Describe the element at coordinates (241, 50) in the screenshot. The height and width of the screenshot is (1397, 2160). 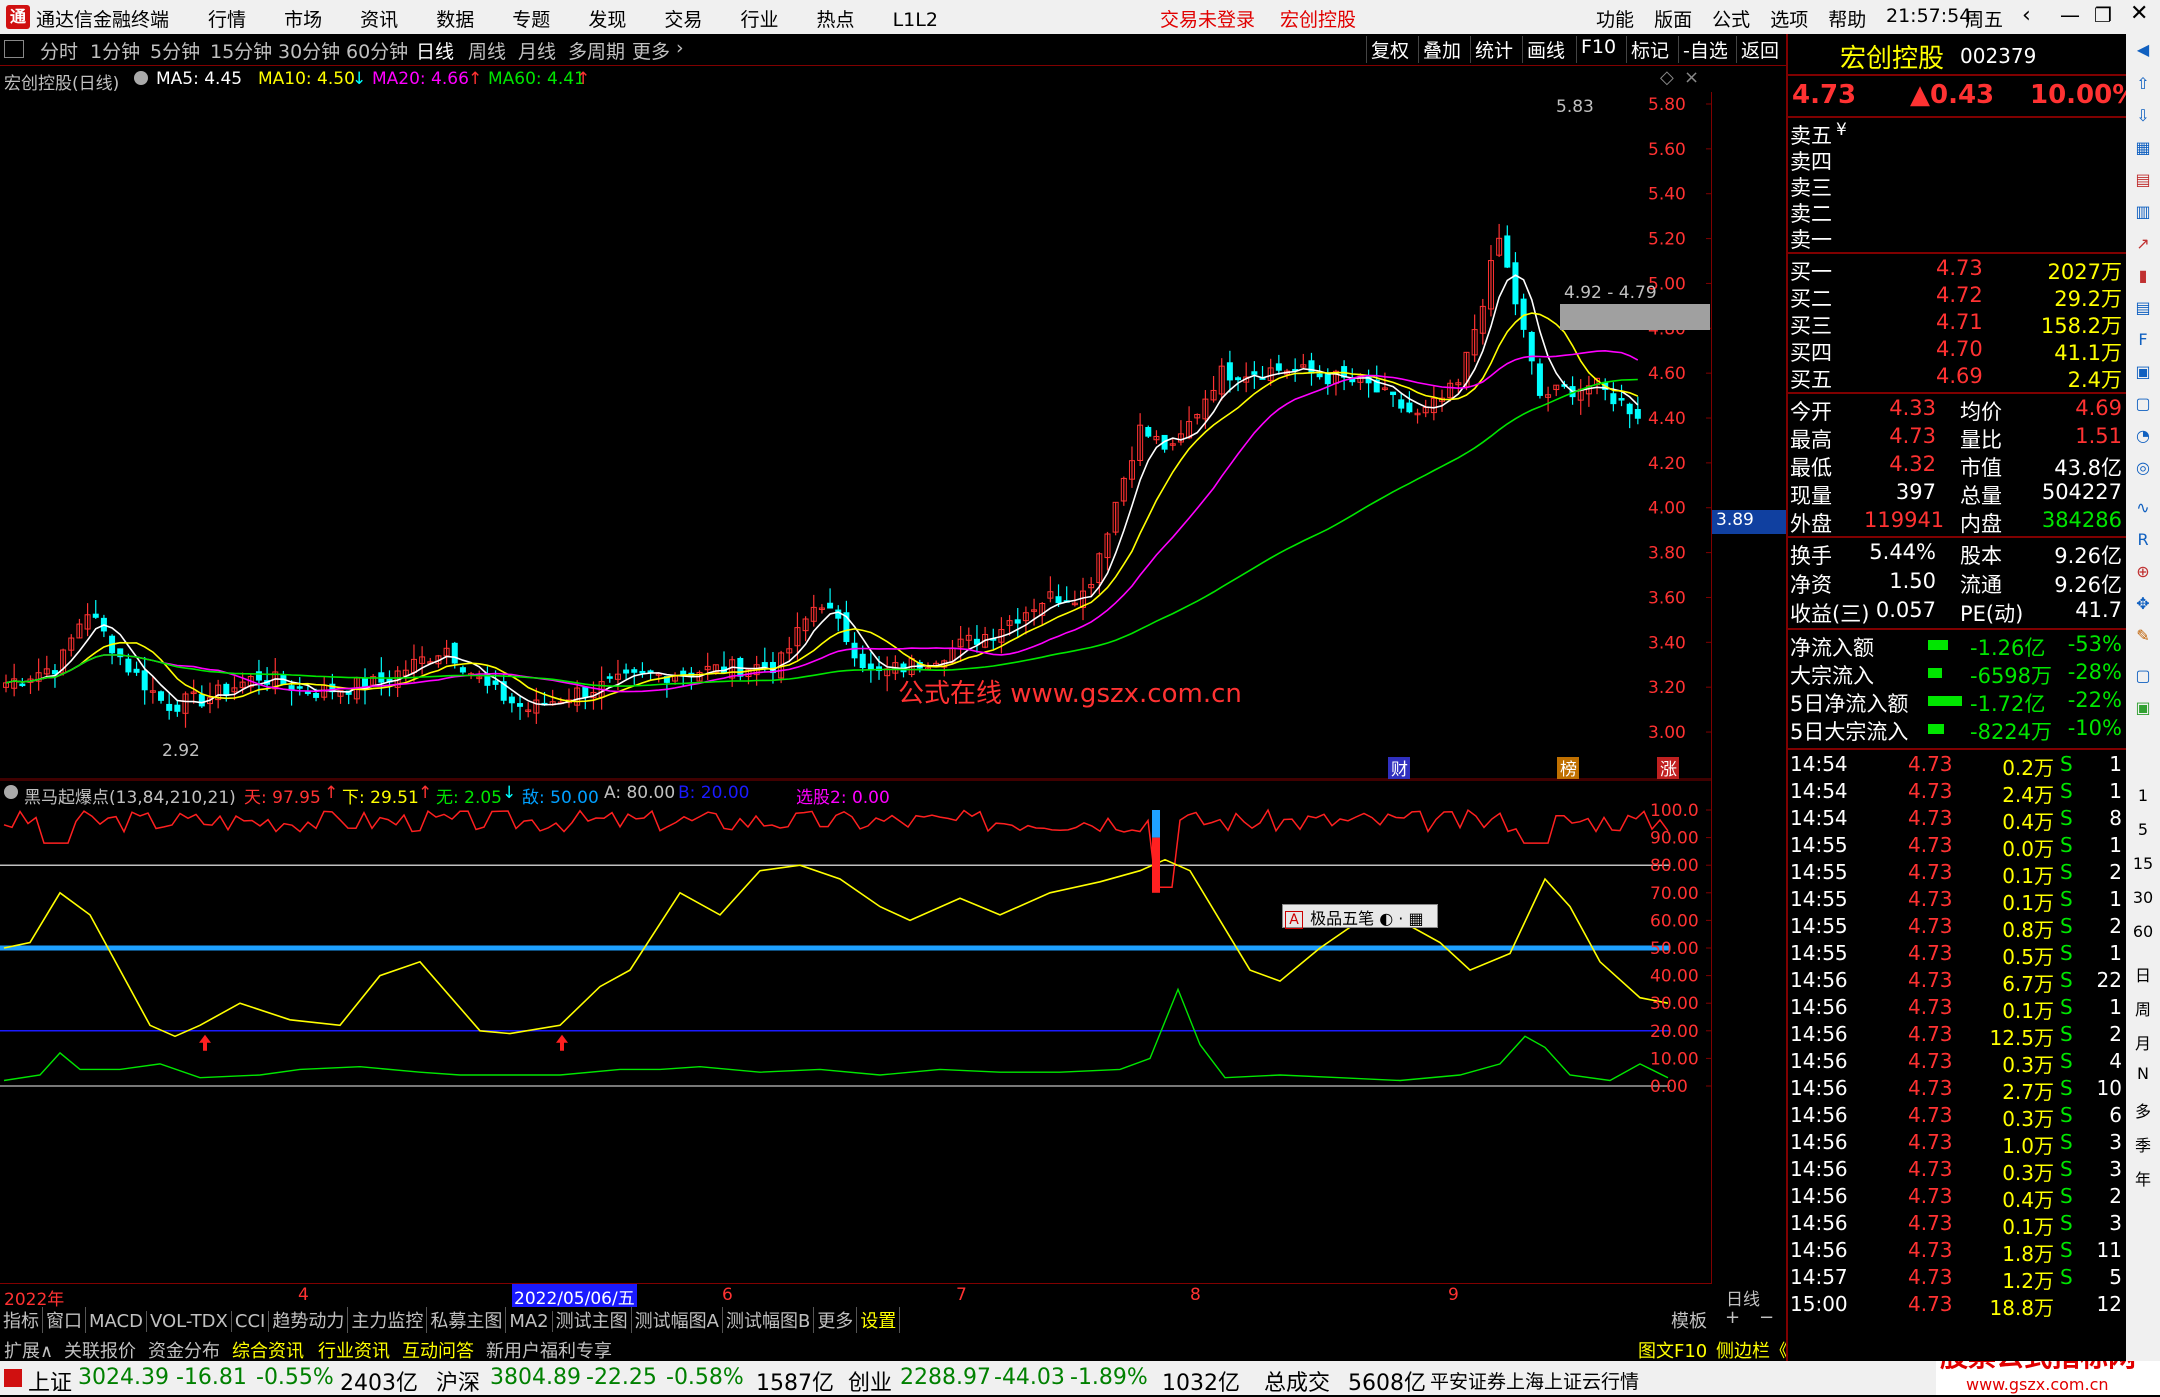
I see `period-15min: 15分钟` at that location.